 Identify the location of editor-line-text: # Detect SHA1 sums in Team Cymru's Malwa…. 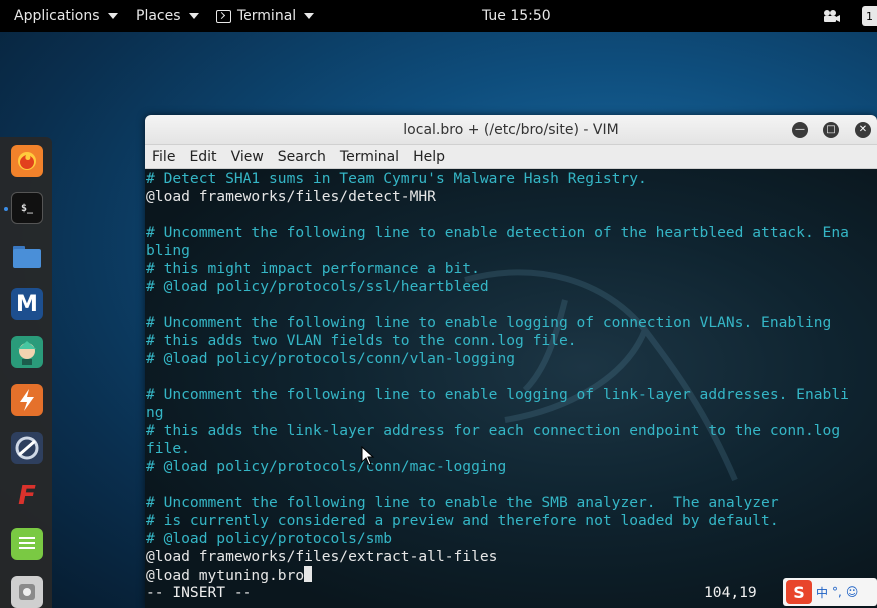
(396, 178).